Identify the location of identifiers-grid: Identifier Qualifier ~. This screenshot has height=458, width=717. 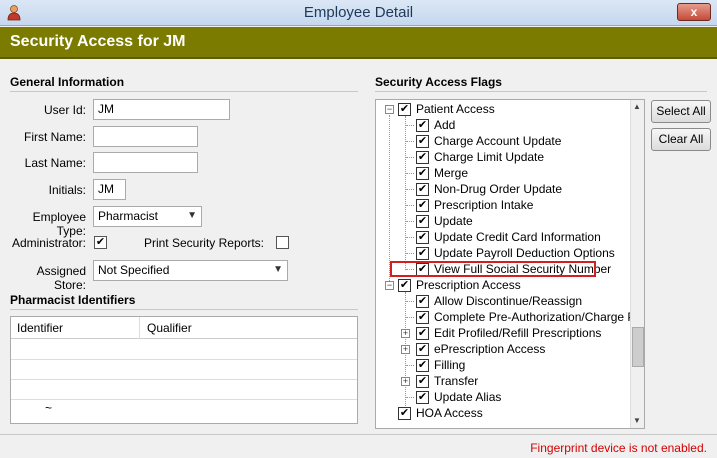
(184, 370).